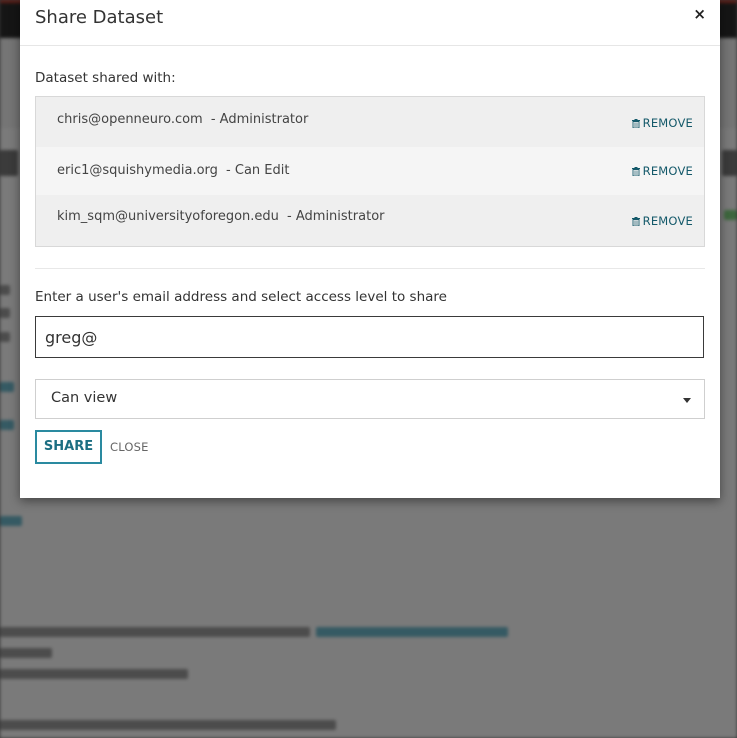 This screenshot has width=737, height=738. Describe the element at coordinates (99, 17) in the screenshot. I see `modal-title: Share Dataset` at that location.